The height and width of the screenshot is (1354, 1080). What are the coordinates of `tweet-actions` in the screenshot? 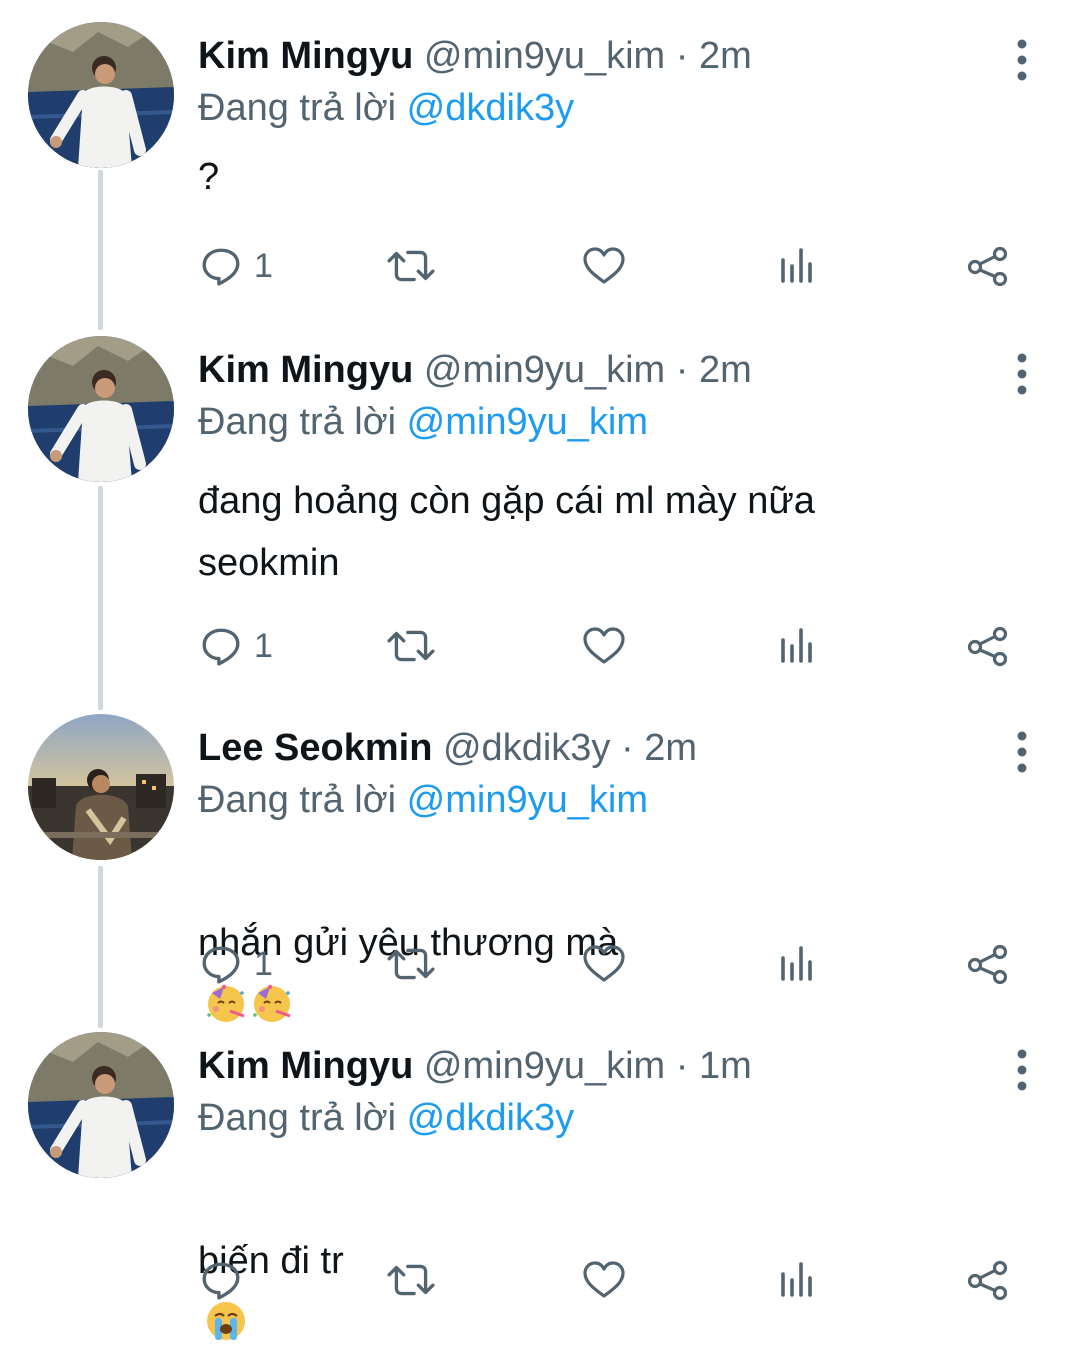 It's located at (540, 1280).